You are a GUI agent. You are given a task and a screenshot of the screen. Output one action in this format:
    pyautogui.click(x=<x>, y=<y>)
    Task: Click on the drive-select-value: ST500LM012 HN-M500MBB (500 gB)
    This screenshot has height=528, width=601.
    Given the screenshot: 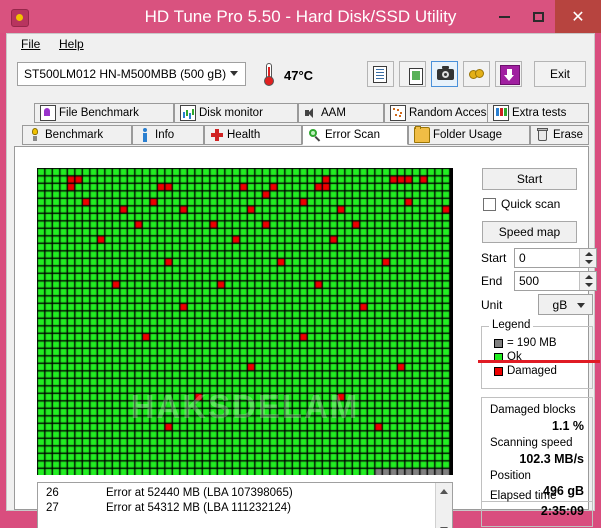 What is the action you would take?
    pyautogui.click(x=125, y=74)
    